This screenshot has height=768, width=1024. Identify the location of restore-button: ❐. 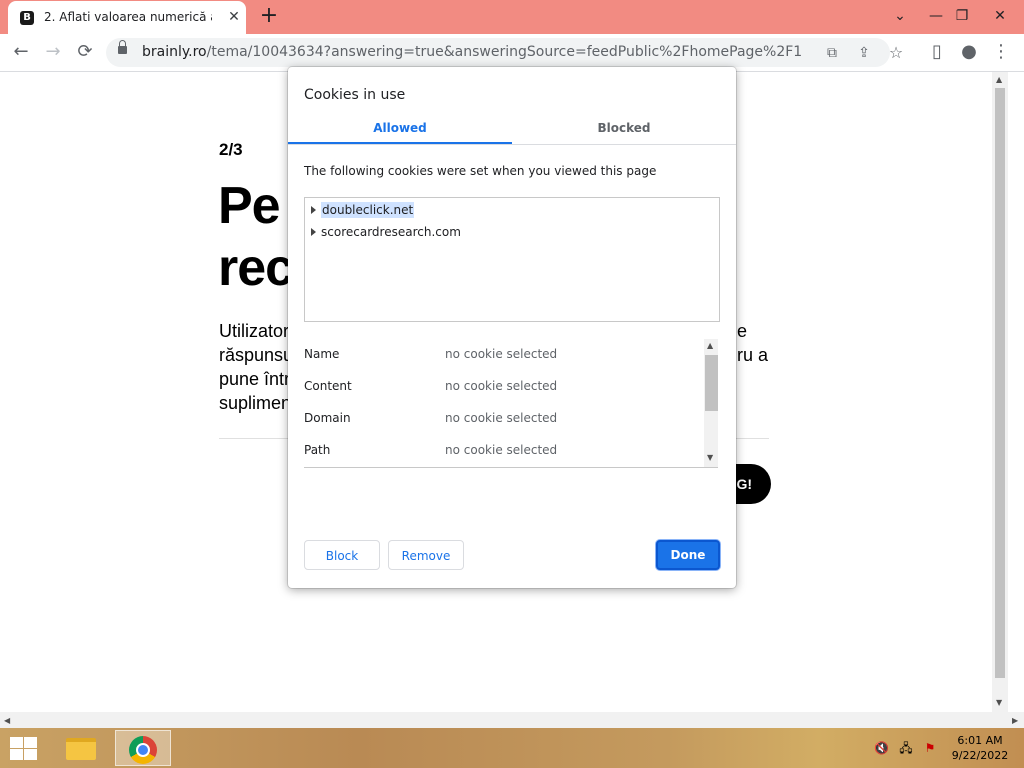
(962, 16).